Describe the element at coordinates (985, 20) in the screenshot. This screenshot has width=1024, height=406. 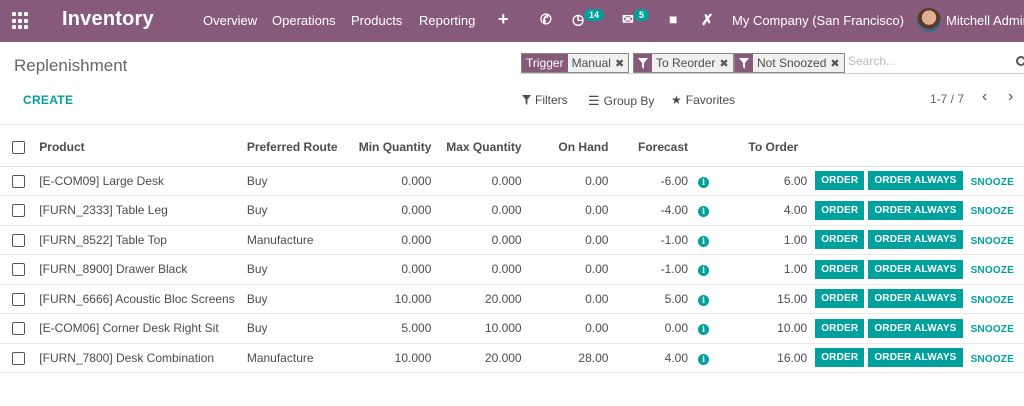
I see `user-menu: Mitchell Admin` at that location.